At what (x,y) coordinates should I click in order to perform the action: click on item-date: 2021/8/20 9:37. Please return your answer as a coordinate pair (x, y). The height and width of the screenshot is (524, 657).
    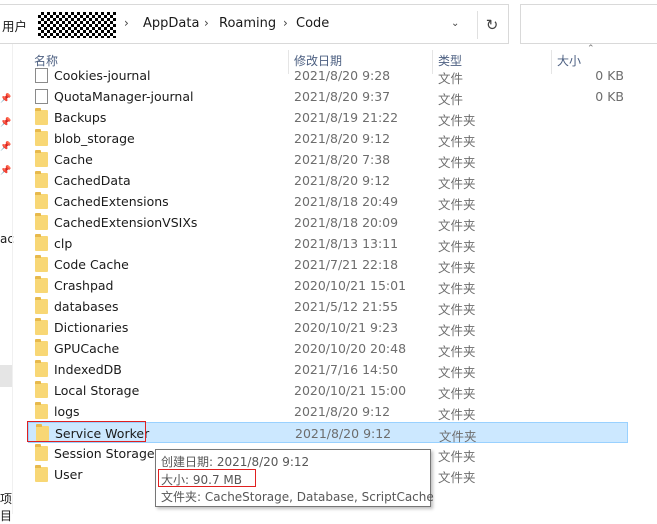
    Looking at the image, I should click on (342, 96).